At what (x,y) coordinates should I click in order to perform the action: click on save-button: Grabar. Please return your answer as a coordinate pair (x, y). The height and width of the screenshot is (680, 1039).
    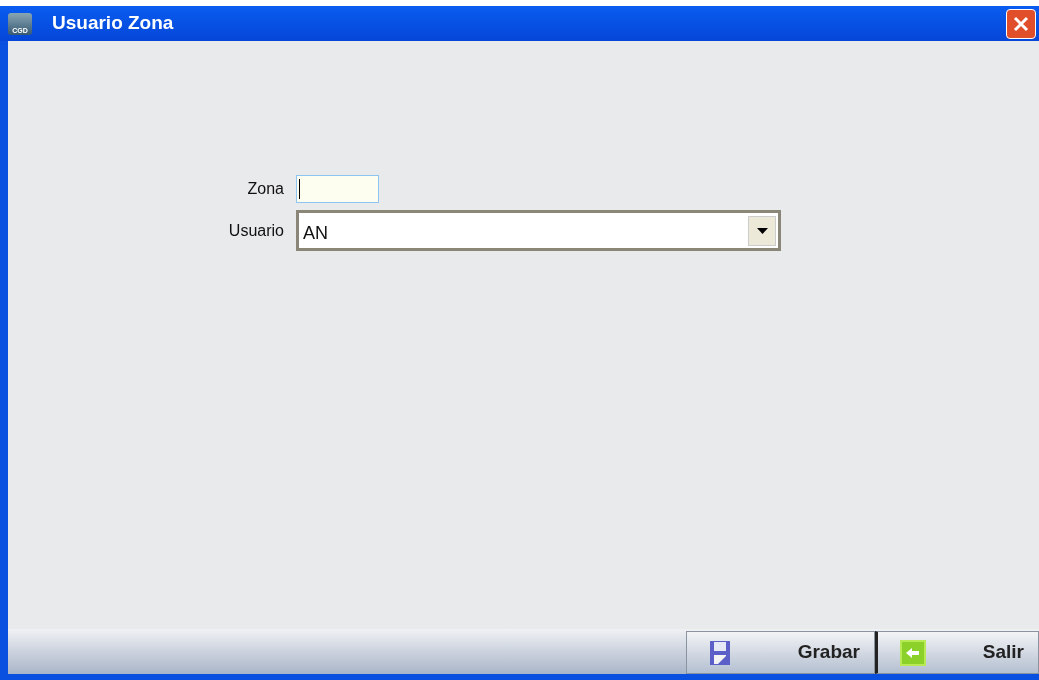
    Looking at the image, I should click on (780, 652).